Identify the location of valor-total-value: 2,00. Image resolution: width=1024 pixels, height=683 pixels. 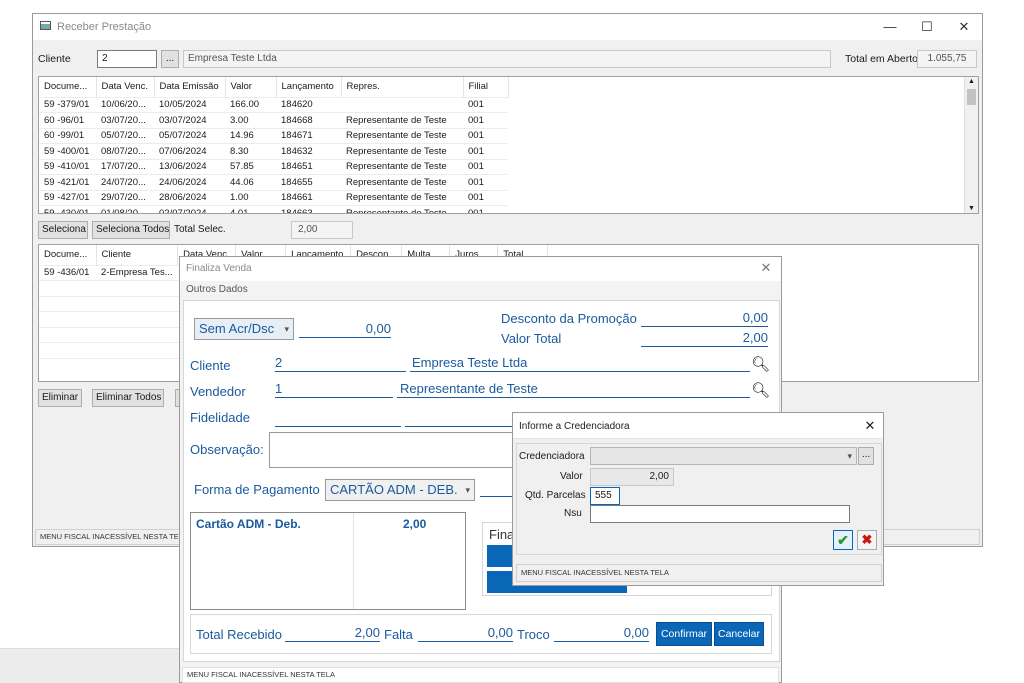
(704, 338).